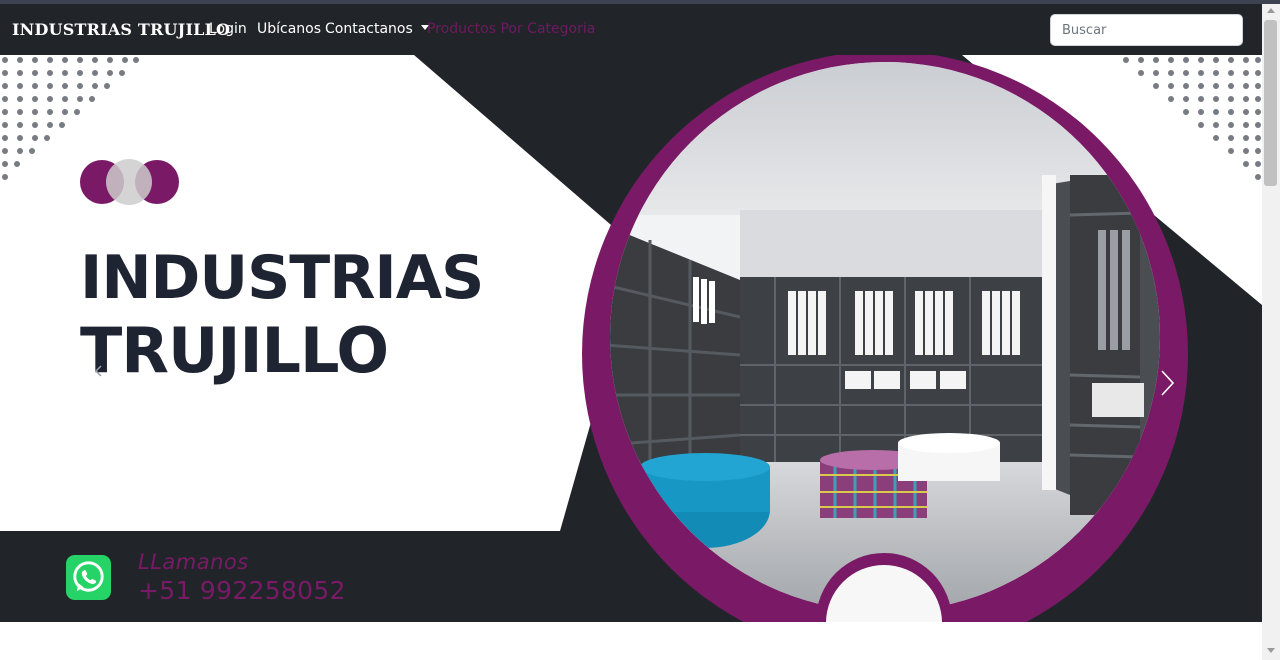  Describe the element at coordinates (289, 29) in the screenshot. I see `nav-ubicanos-link: Ubícanos` at that location.